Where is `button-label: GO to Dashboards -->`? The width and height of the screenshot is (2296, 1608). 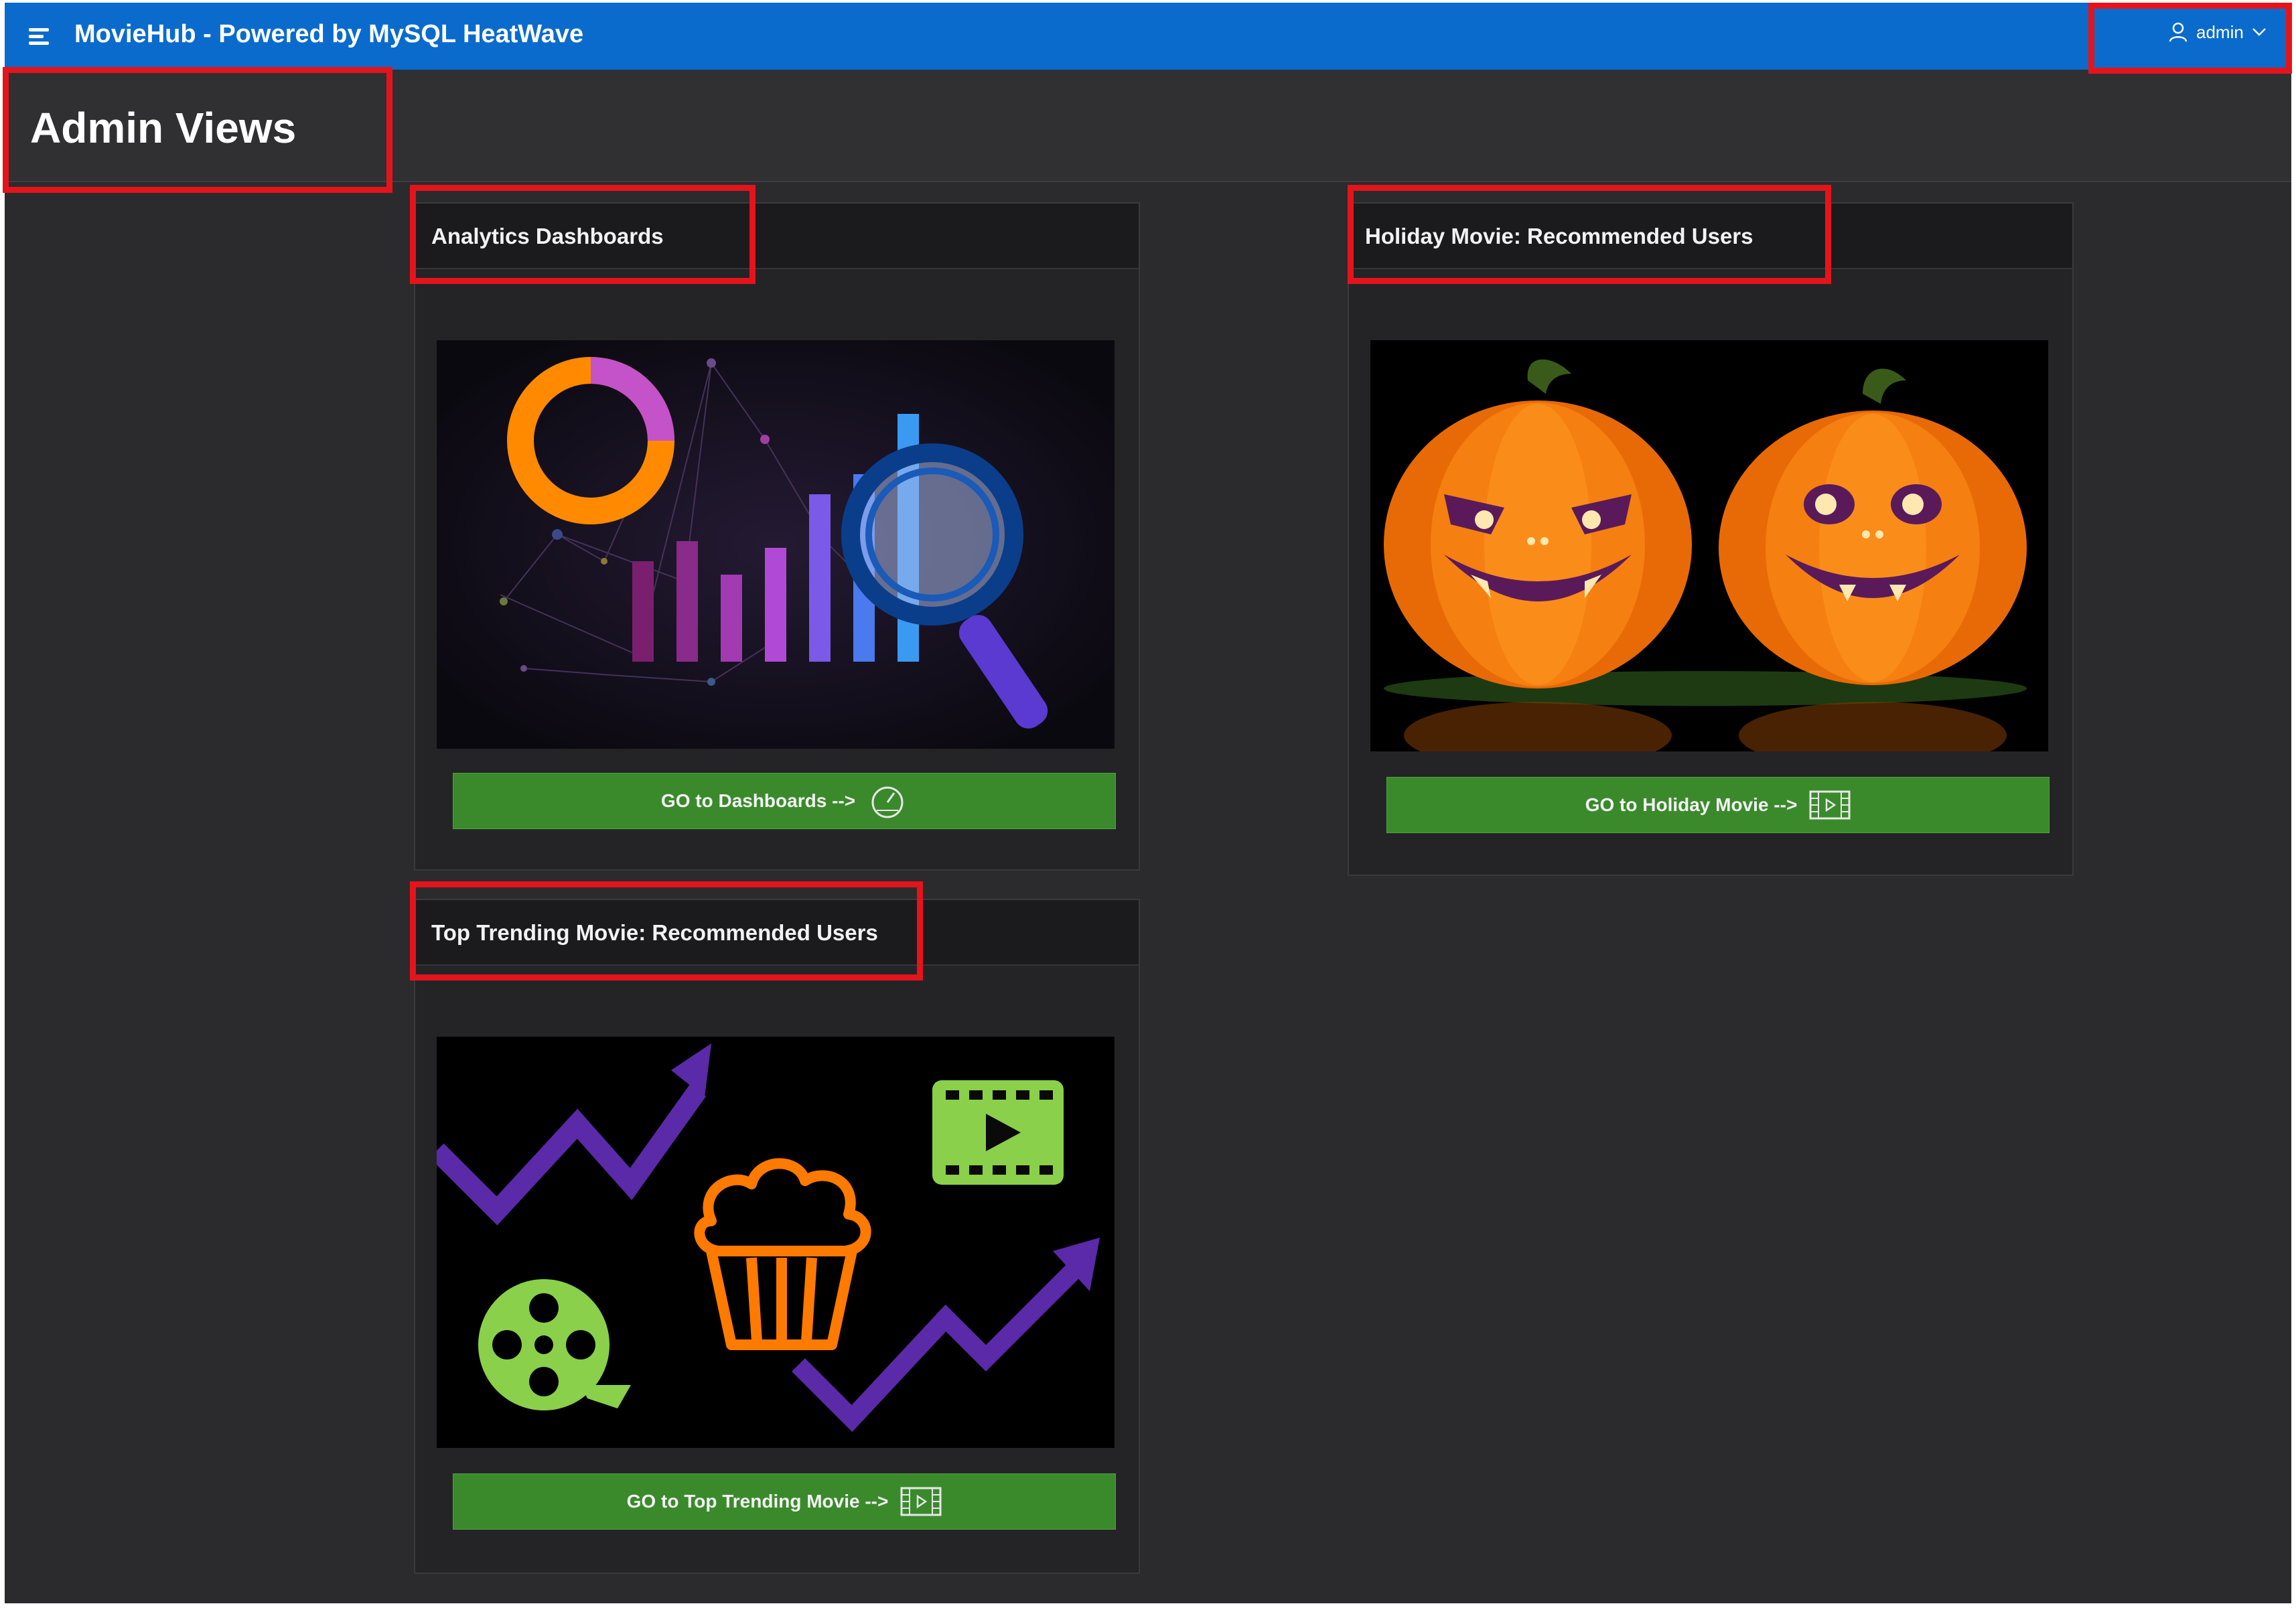
button-label: GO to Dashboards --> is located at coordinates (758, 800).